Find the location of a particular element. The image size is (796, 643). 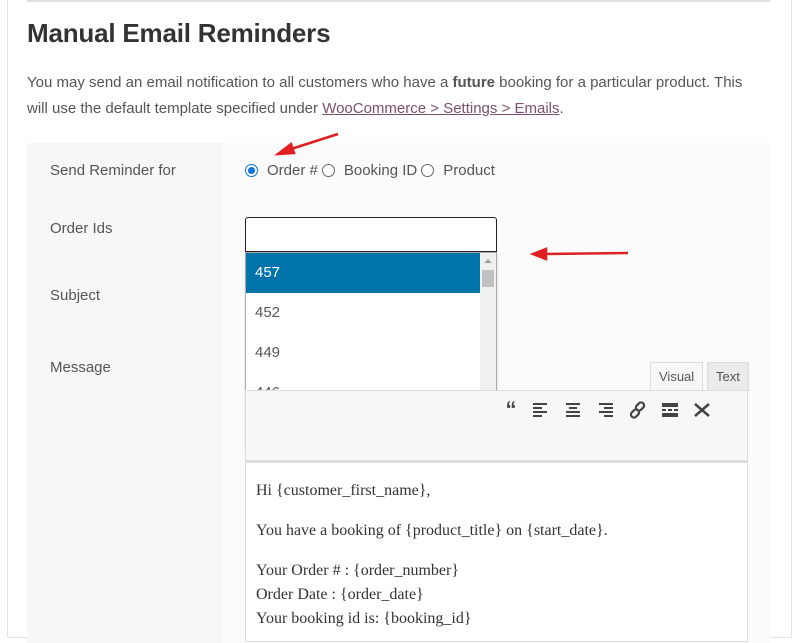

annotation-arrows is located at coordinates (451, 196).